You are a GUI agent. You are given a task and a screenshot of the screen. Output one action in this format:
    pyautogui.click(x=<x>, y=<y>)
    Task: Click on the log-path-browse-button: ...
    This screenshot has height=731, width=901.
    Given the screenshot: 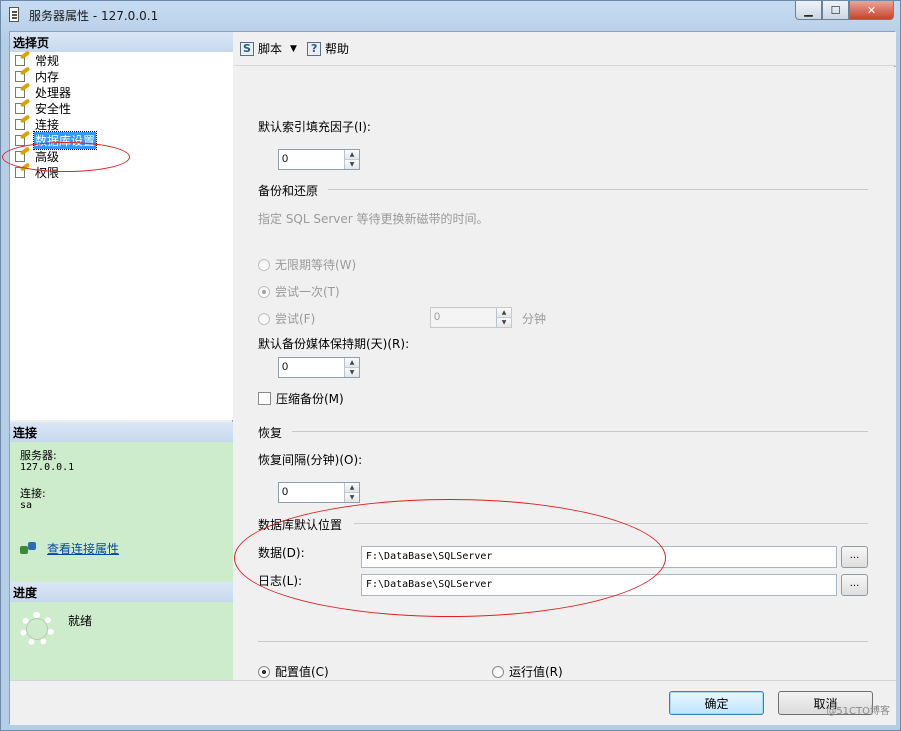 What is the action you would take?
    pyautogui.click(x=854, y=585)
    